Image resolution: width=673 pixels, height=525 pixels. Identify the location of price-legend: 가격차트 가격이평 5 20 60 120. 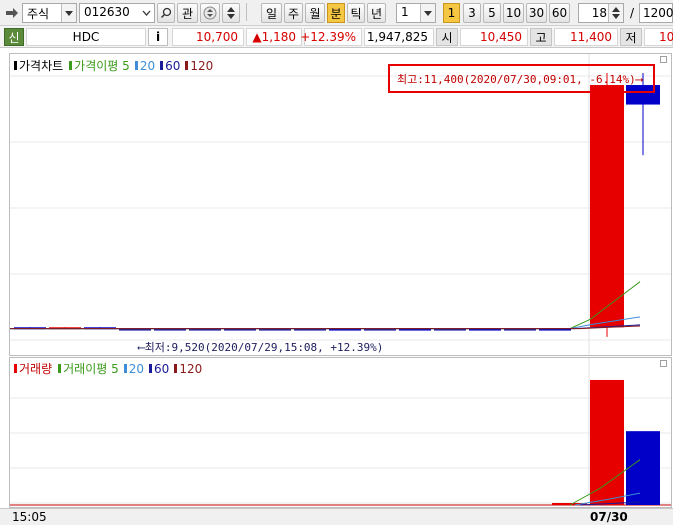
(113, 65).